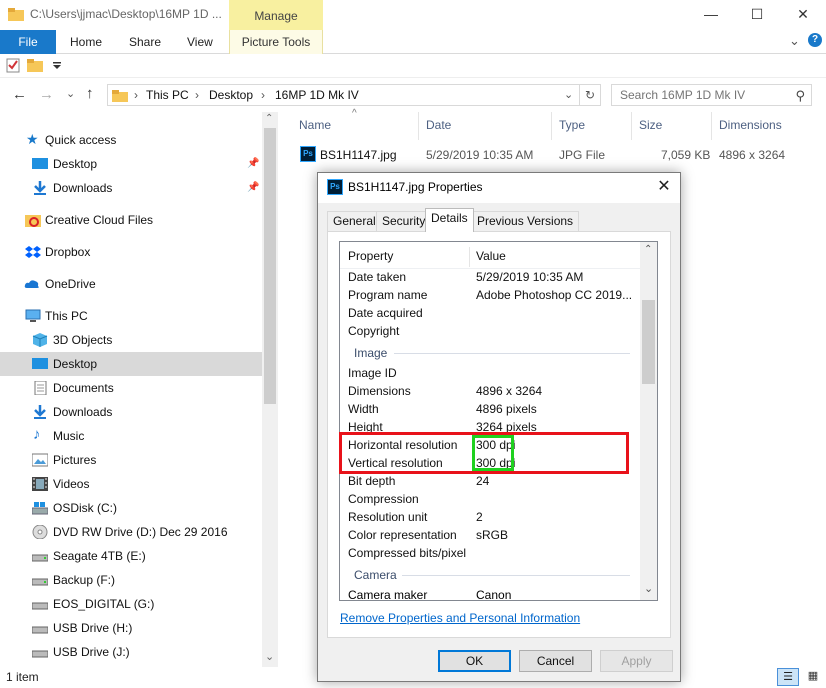  What do you see at coordinates (13, 65) in the screenshot?
I see `properties-icon` at bounding box center [13, 65].